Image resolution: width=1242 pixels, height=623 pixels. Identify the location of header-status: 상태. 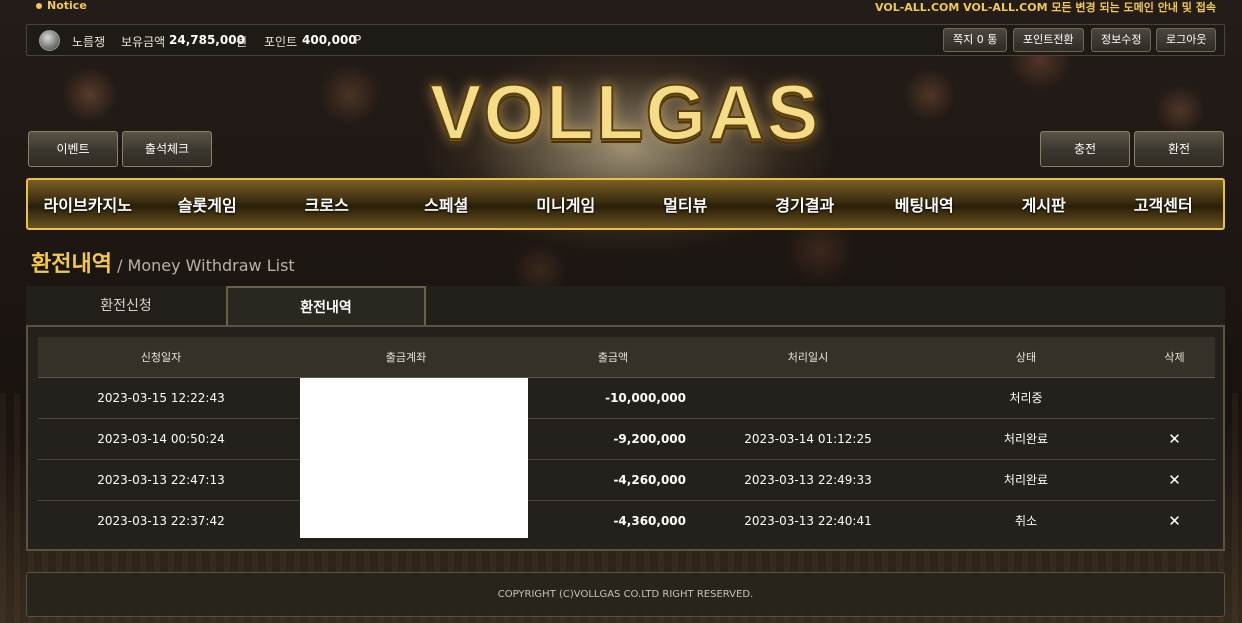
(1026, 357).